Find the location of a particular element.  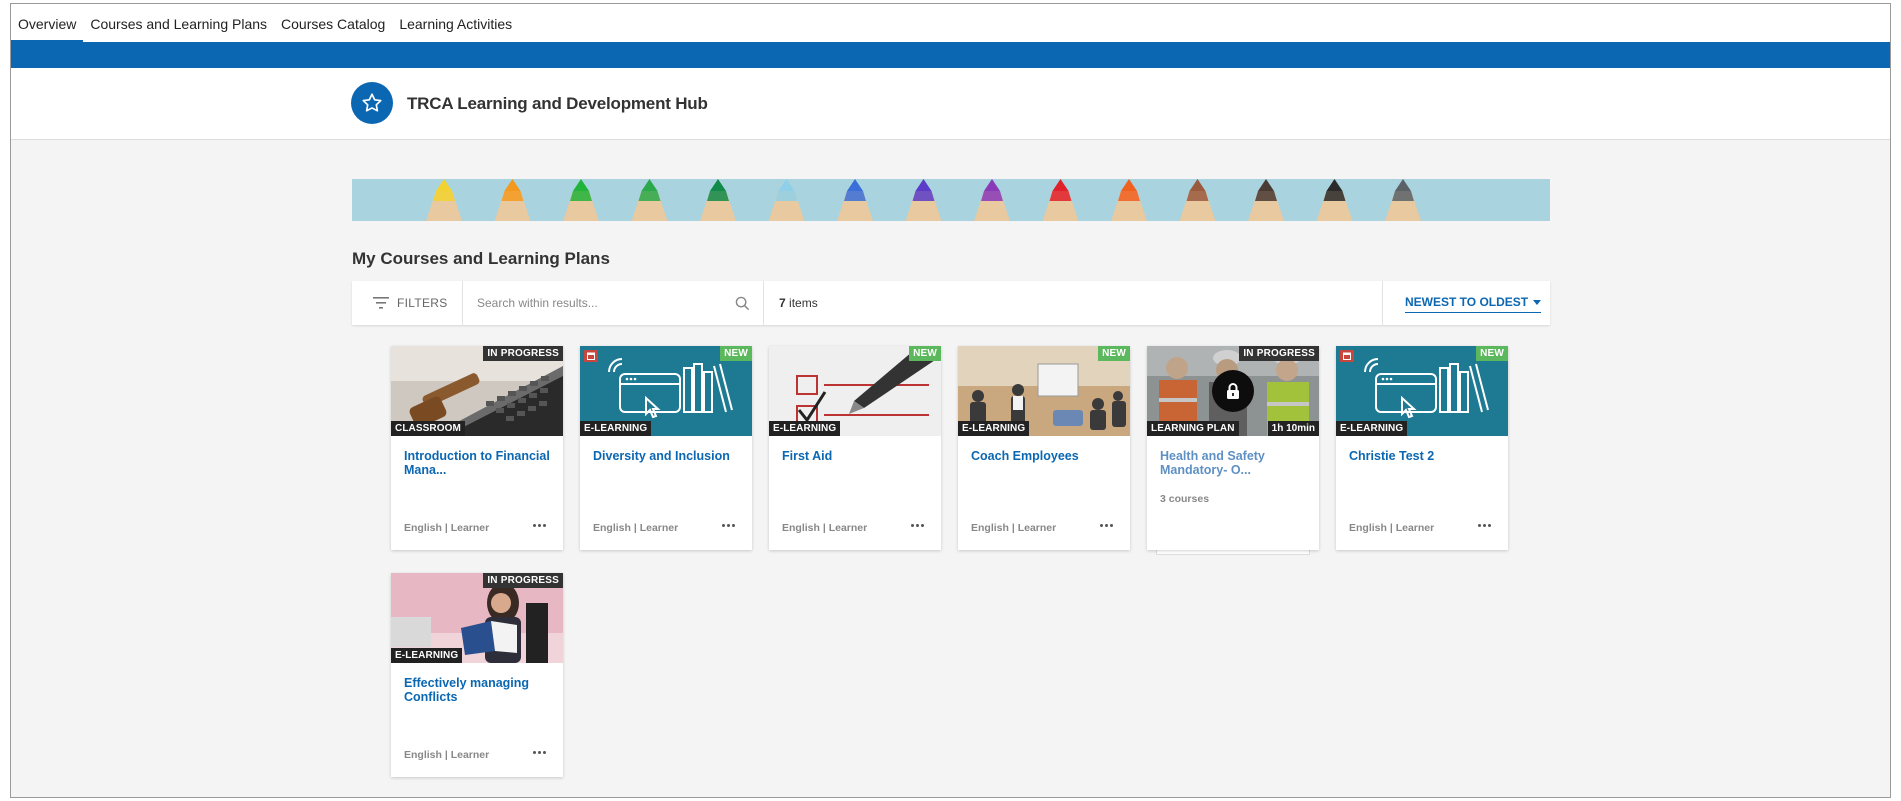

tab-courses-catalog: Courses Catalog is located at coordinates (333, 23).